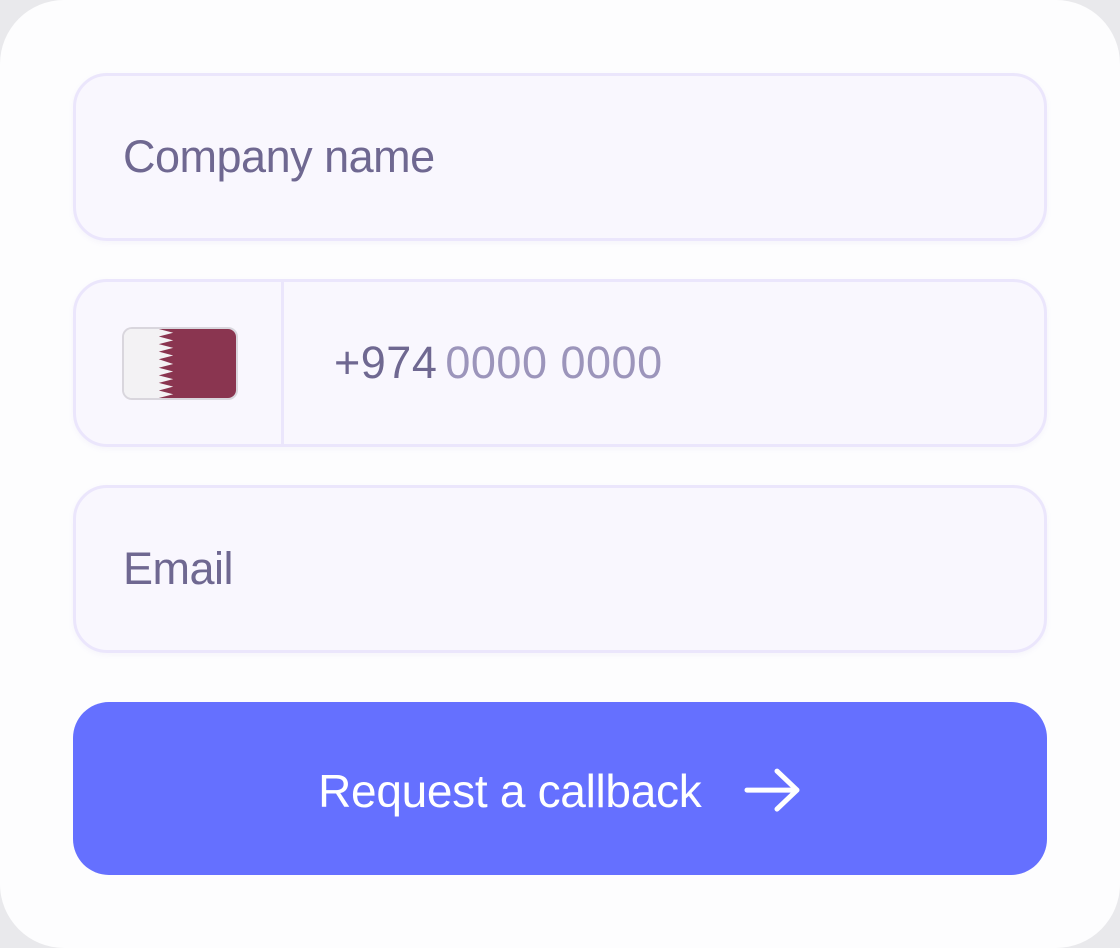 This screenshot has width=1120, height=948. I want to click on arrow-right-icon, so click(772, 790).